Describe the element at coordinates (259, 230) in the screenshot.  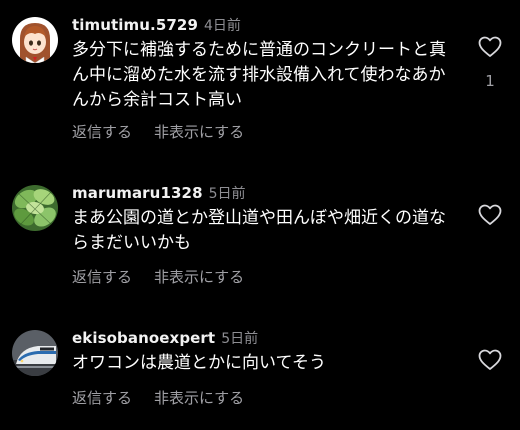
I see `comment-text: まあ公園の道とか登山道や田んぼや畑近くの道ならまだいいかも` at that location.